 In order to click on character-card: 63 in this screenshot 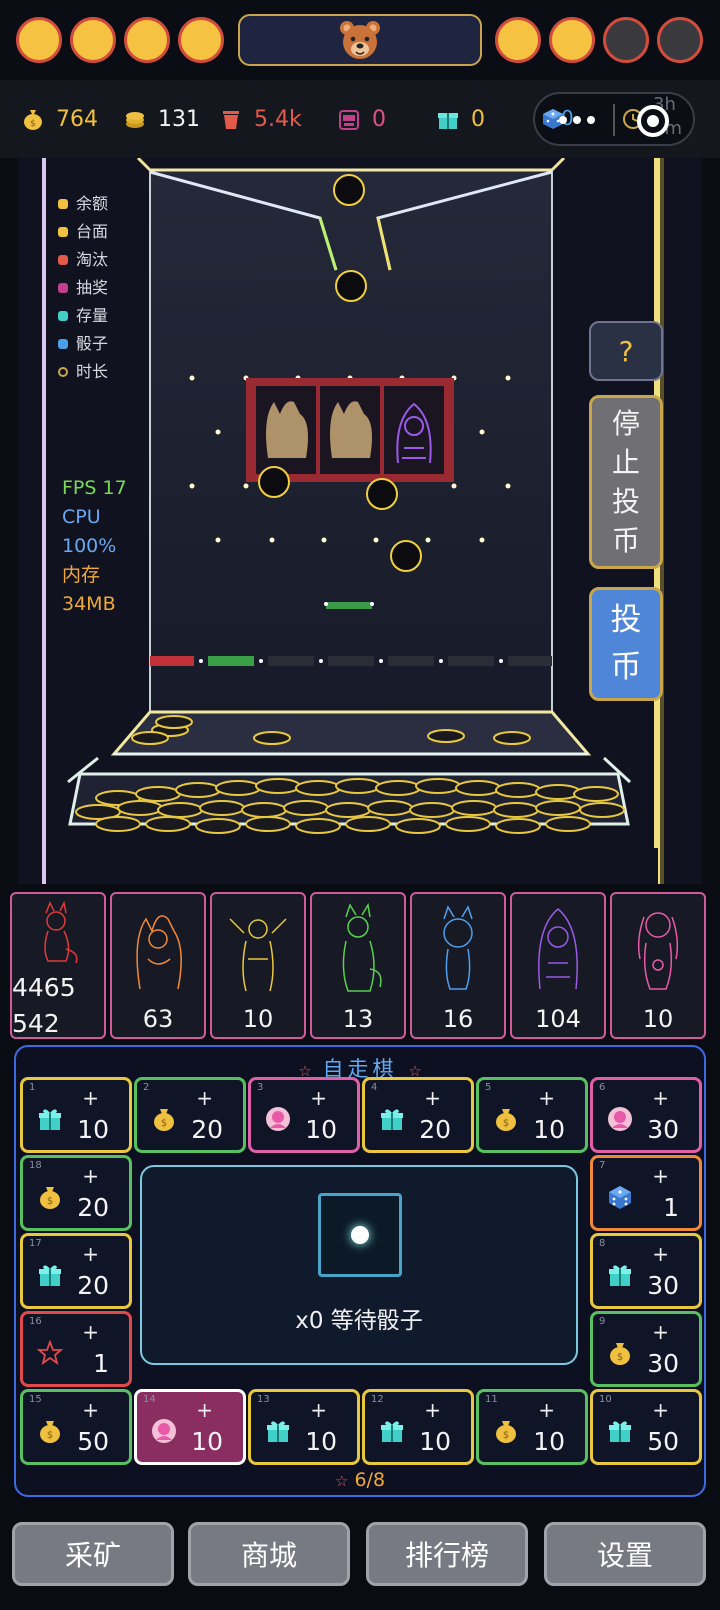, I will do `click(158, 965)`.